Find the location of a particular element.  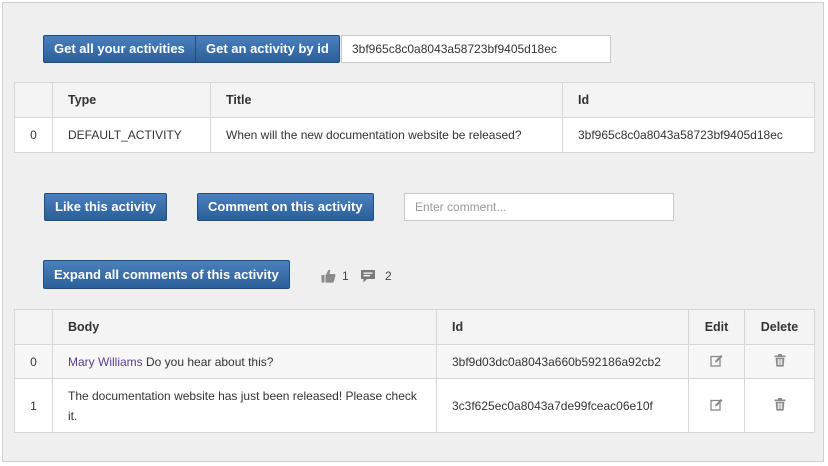

comment-input is located at coordinates (539, 207).